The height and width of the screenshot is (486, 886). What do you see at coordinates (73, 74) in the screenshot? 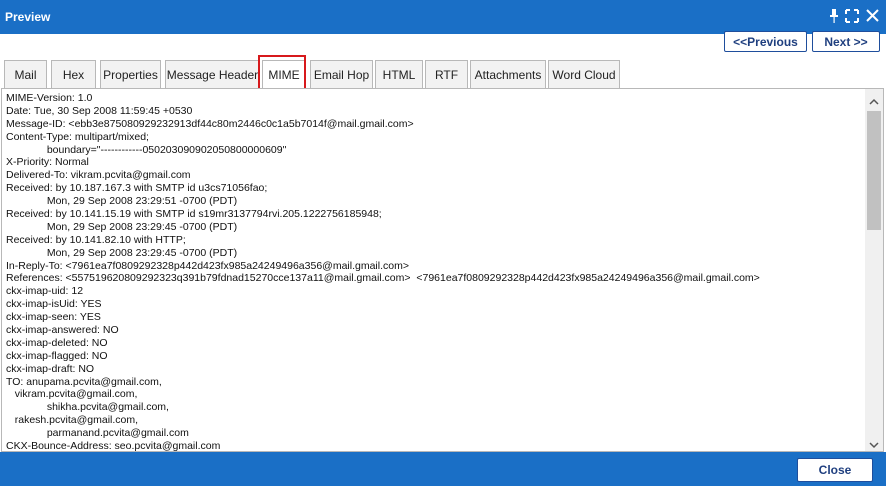
I see `tab-hex: Hex` at bounding box center [73, 74].